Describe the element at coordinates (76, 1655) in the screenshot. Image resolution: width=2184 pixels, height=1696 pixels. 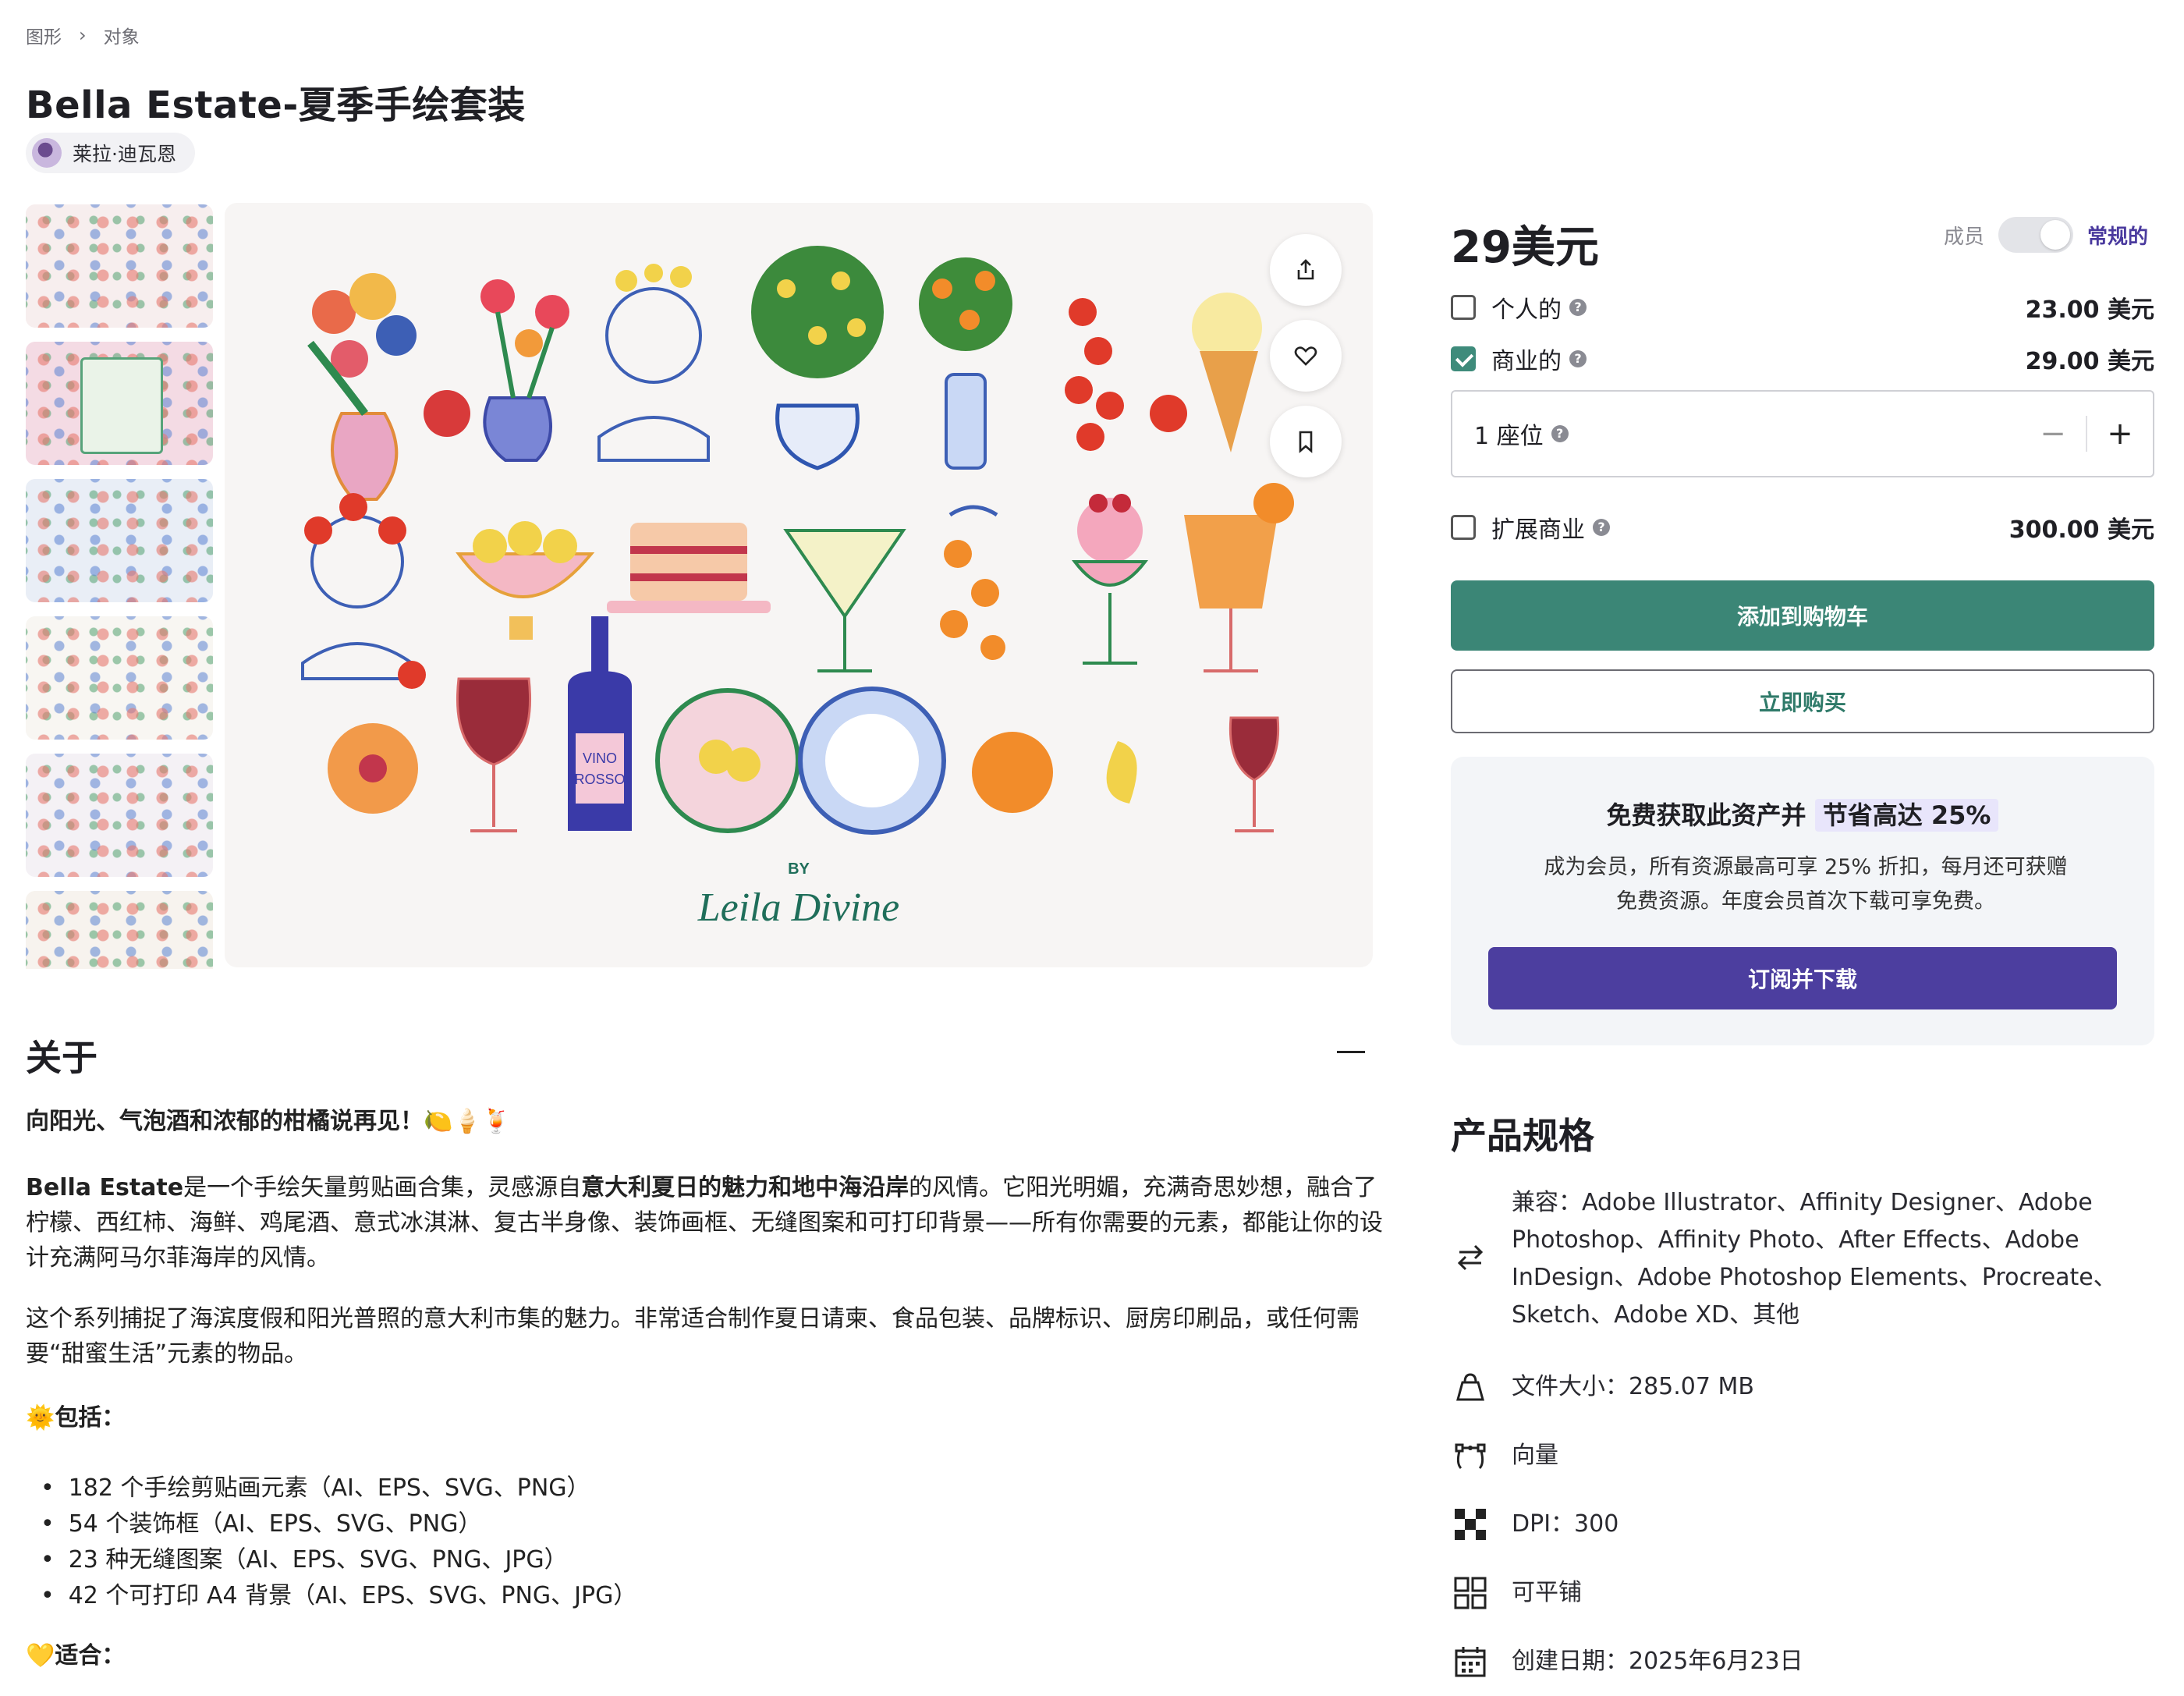
I see `suits-heading: 💛适合：` at that location.